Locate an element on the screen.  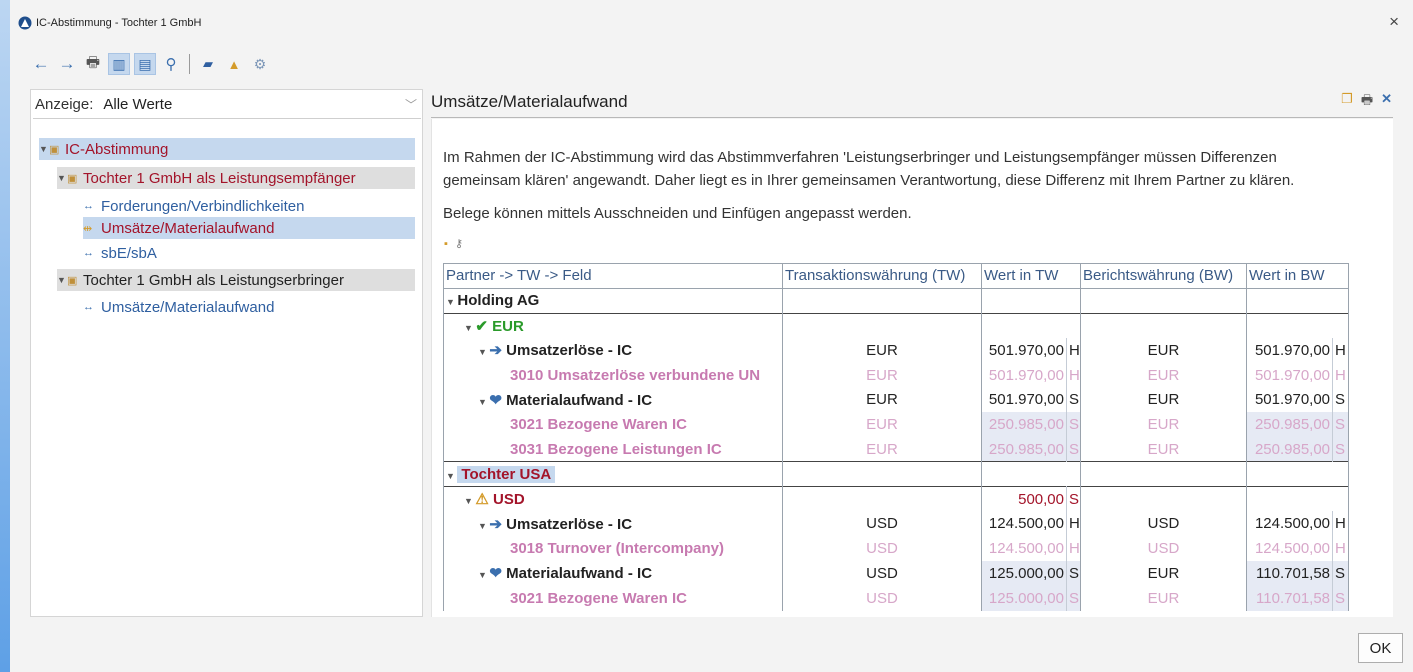
tree-item-umsaetze-selected: ⇹ Umsätze/Materialaufwand is located at coordinates (249, 228).